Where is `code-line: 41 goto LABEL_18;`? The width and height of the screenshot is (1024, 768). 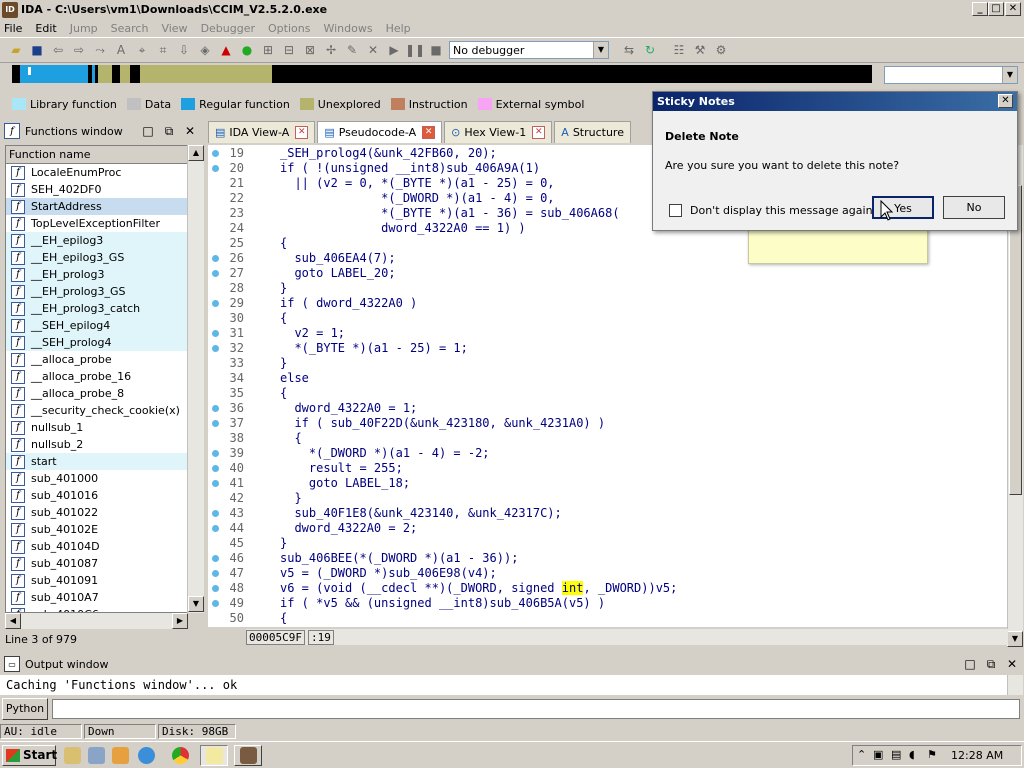 code-line: 41 goto LABEL_18; is located at coordinates (608, 483).